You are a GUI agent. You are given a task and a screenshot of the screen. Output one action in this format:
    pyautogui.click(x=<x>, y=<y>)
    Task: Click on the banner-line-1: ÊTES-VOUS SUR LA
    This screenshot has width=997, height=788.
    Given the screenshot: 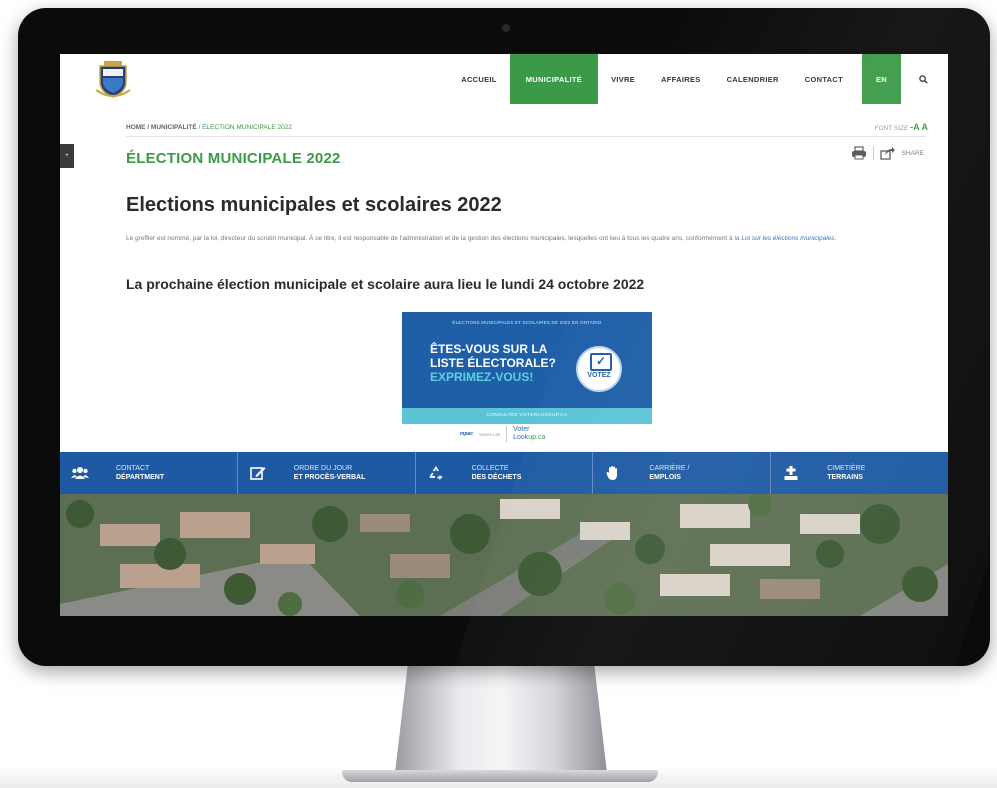 What is the action you would take?
    pyautogui.click(x=489, y=349)
    